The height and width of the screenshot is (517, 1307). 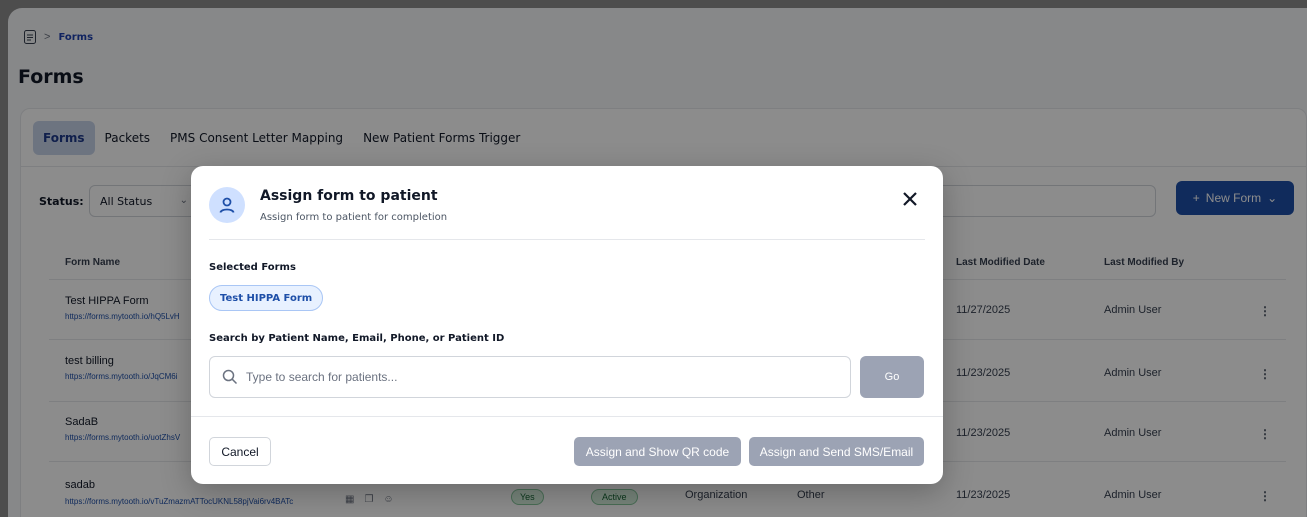 I want to click on assign-show-qr-button: Assign and Show QR code, so click(x=657, y=451).